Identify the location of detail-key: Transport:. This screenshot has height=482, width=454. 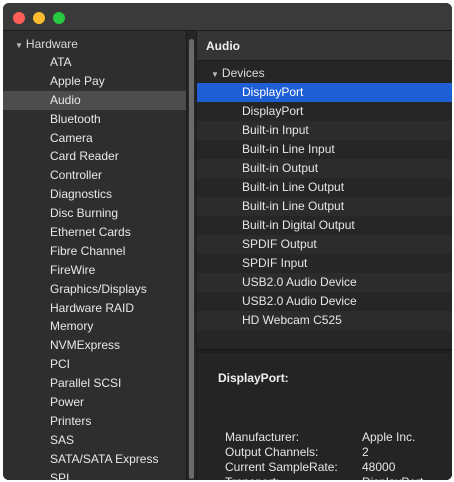
(295, 477).